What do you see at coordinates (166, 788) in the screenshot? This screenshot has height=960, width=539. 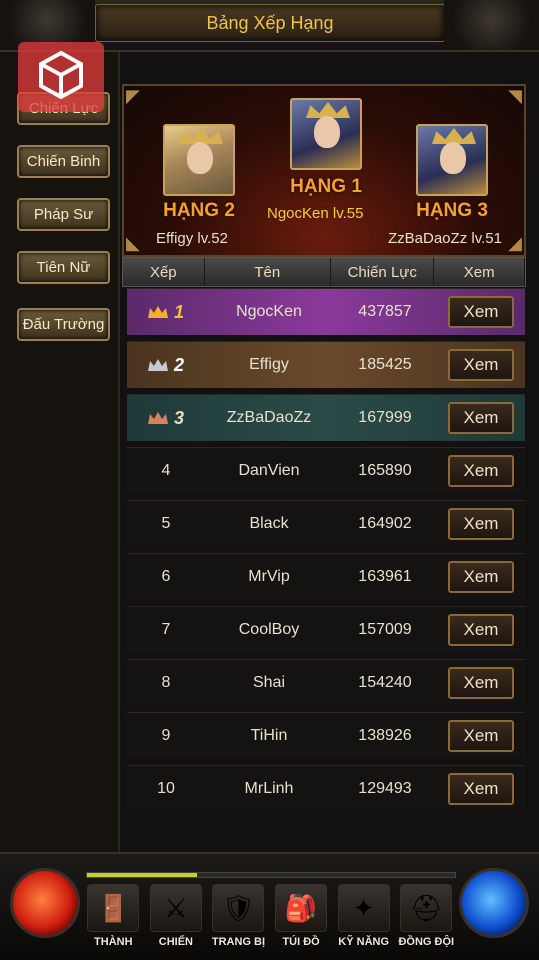 I see `rank-cell: 10` at bounding box center [166, 788].